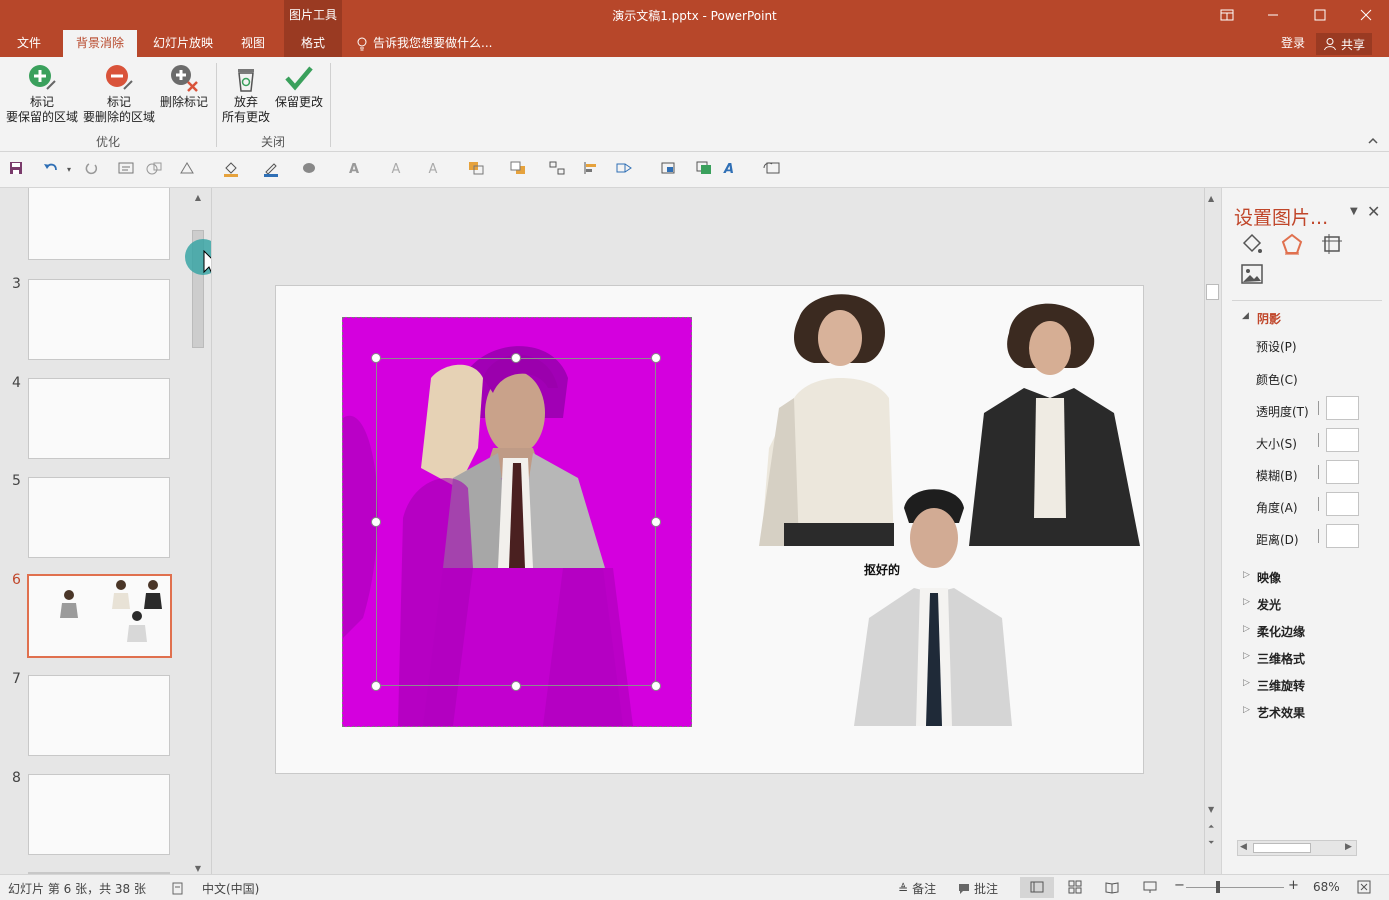 The height and width of the screenshot is (900, 1389). I want to click on tab-format-ctx: 格式, so click(313, 43).